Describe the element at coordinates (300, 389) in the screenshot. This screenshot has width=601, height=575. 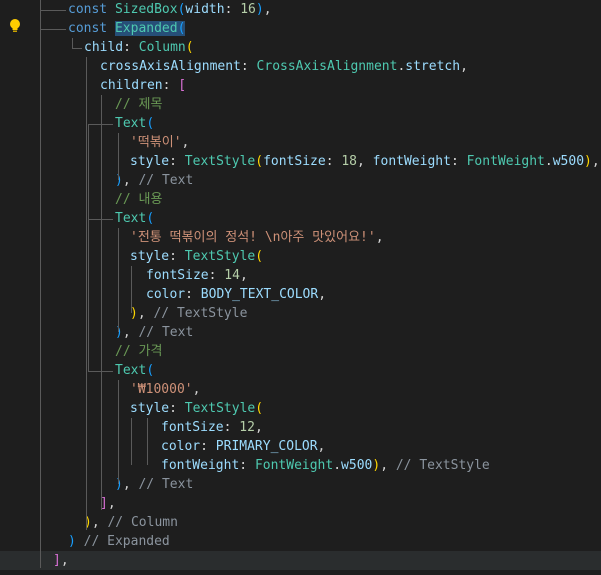
I see `code-line: '₩10000',` at that location.